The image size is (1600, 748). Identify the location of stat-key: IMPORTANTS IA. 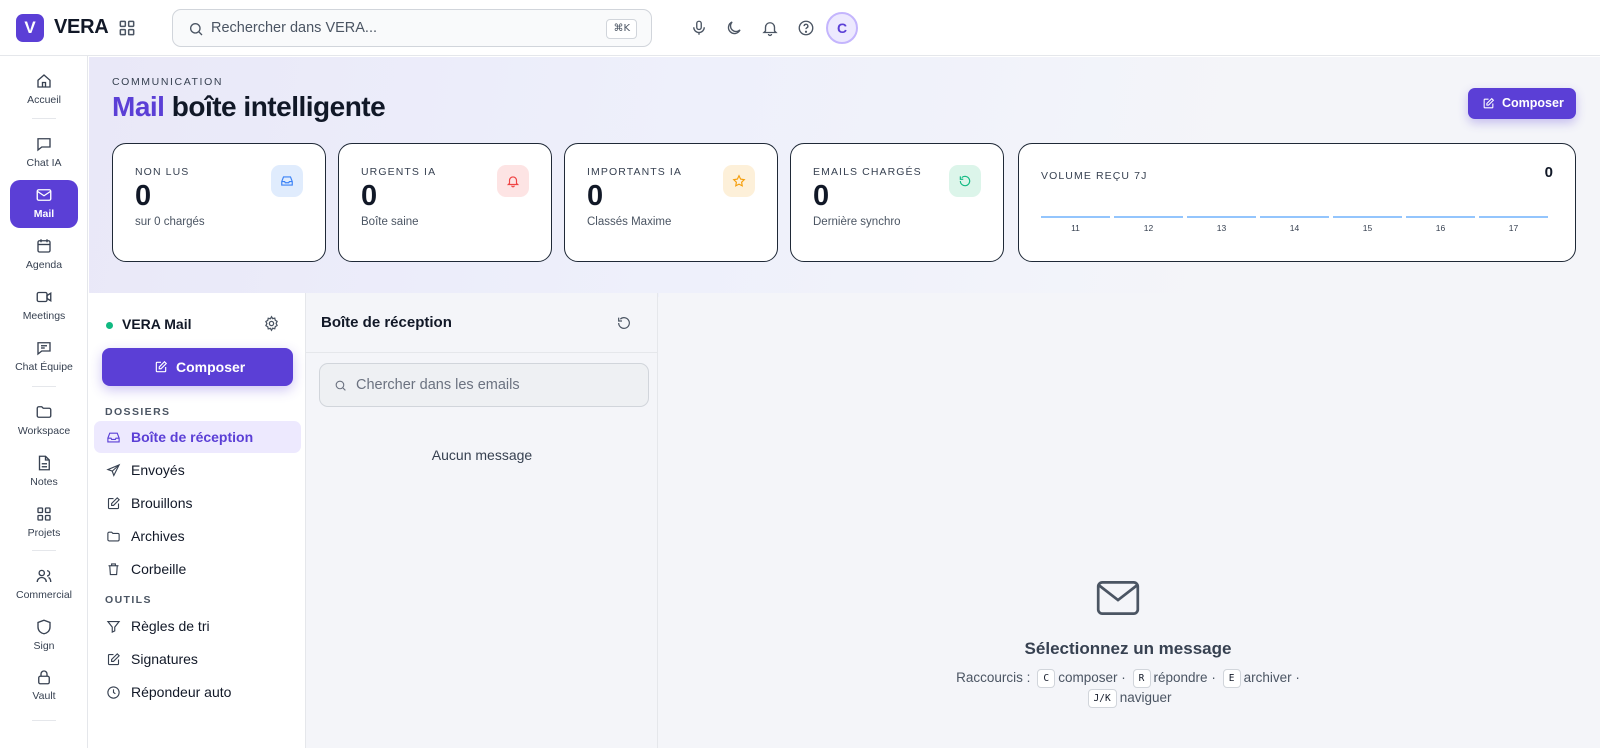
(635, 172).